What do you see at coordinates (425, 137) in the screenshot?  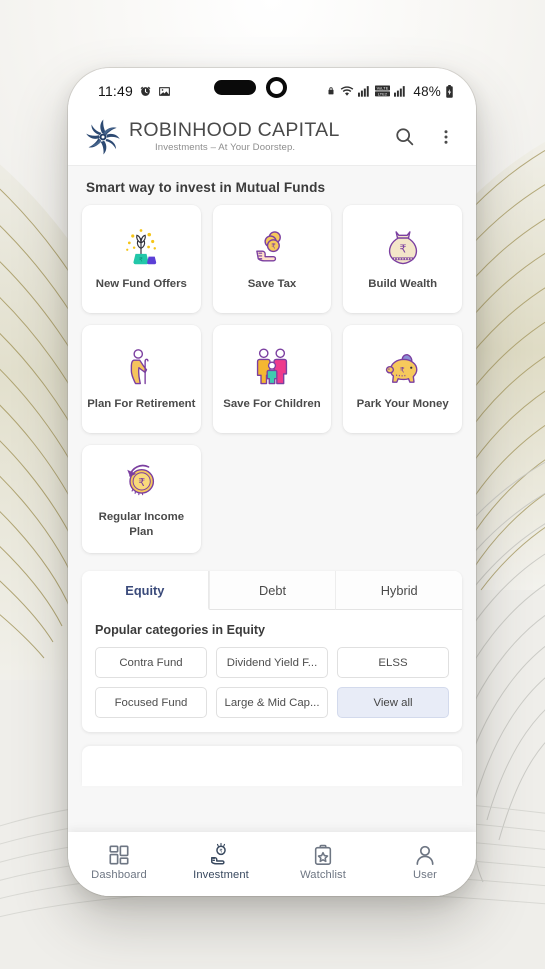 I see `app-bar-actions` at bounding box center [425, 137].